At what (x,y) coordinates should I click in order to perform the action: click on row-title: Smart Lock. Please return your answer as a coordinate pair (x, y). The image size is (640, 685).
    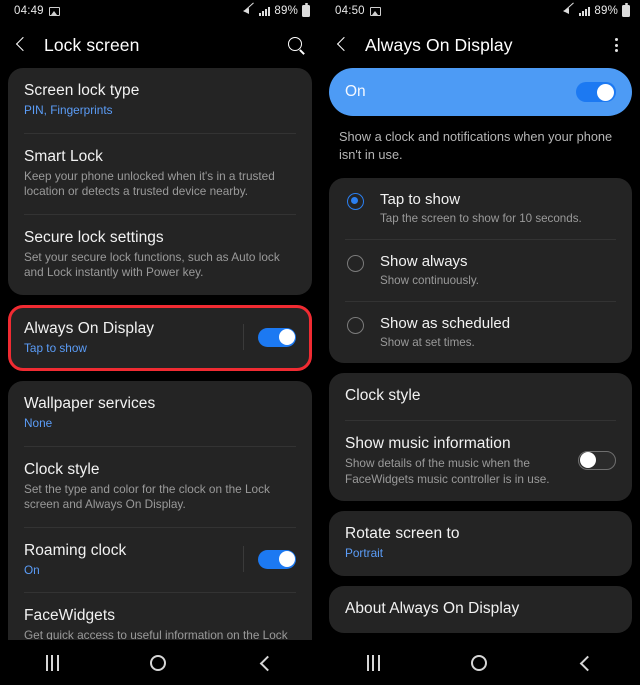
    Looking at the image, I should click on (63, 156).